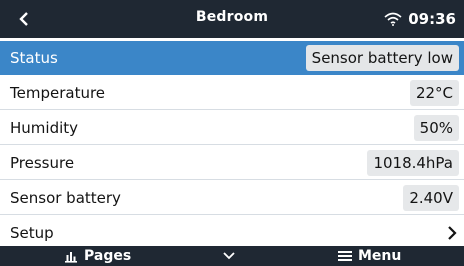 Image resolution: width=464 pixels, height=266 pixels. I want to click on scroll-down-button, so click(229, 256).